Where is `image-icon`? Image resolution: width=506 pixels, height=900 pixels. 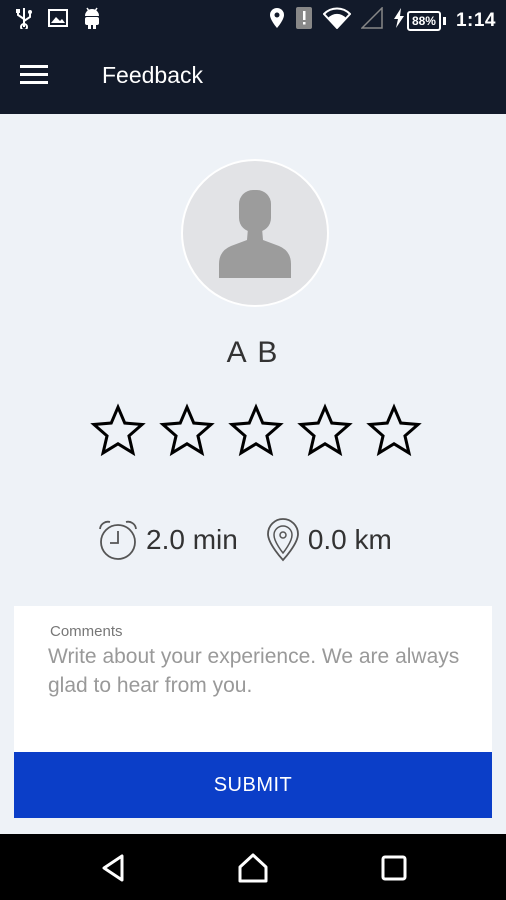
image-icon is located at coordinates (58, 20).